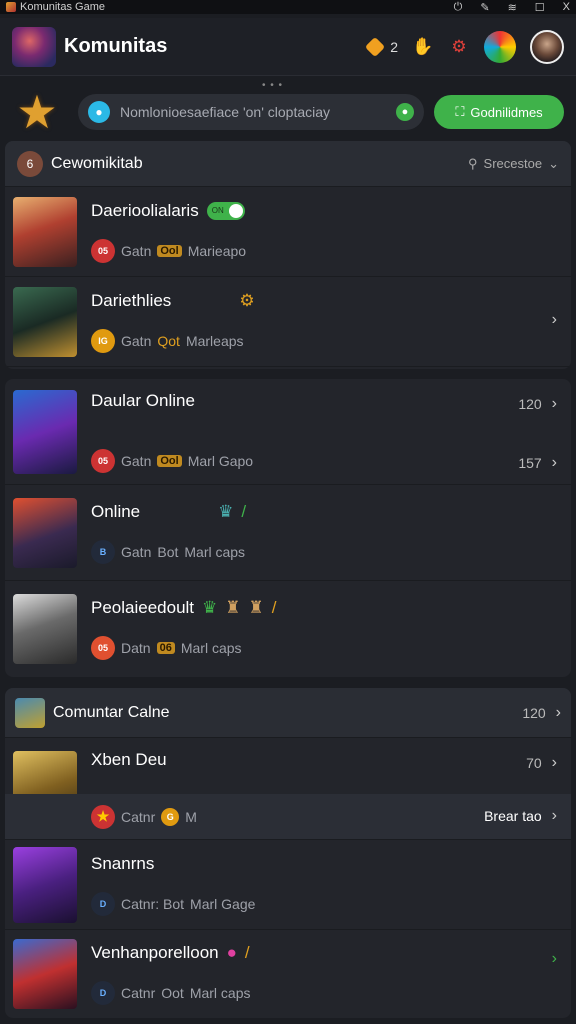 This screenshot has height=1024, width=576. What do you see at coordinates (247, 300) in the screenshot?
I see `gear-icon: ⚙` at bounding box center [247, 300].